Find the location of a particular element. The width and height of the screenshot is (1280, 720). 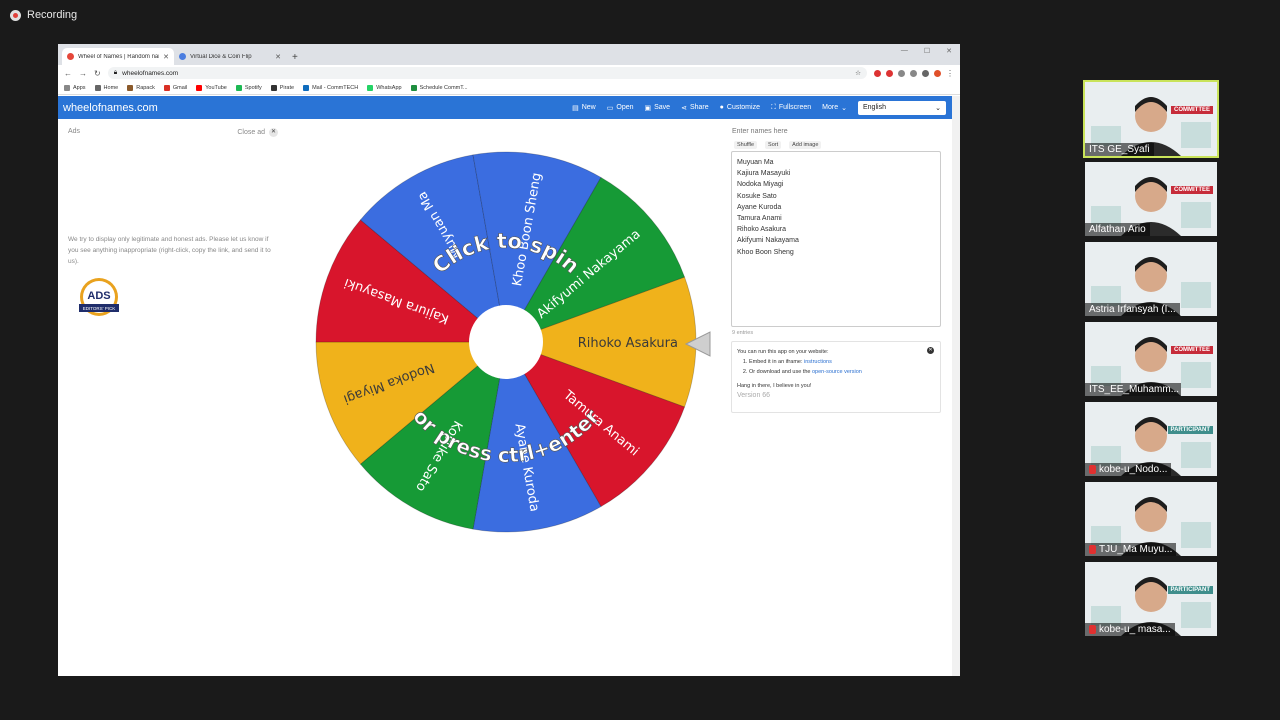

save-icon: ▣ is located at coordinates (648, 108).